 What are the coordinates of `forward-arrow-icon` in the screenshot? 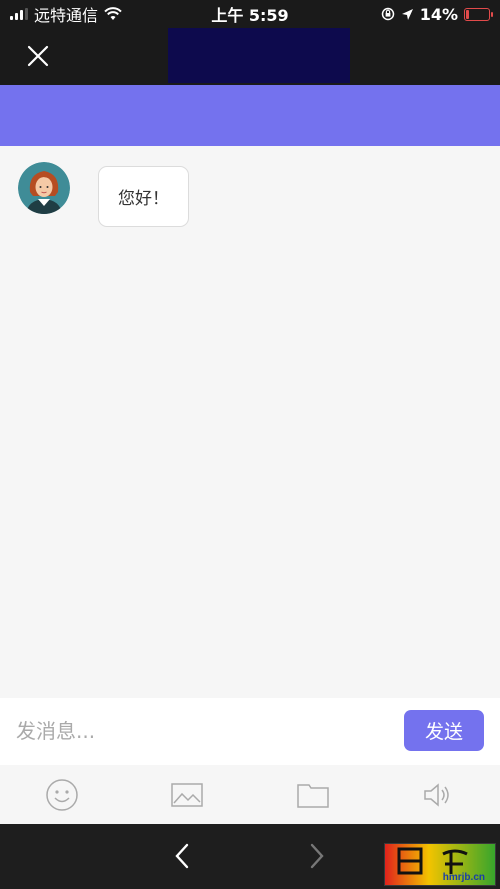 It's located at (317, 856).